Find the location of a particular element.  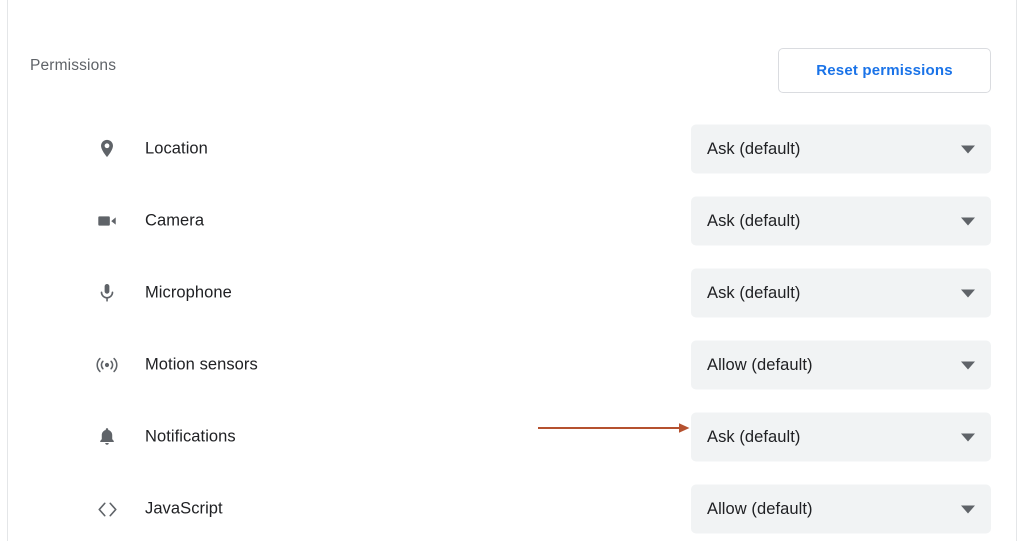

permission-row: Camera Ask (default) is located at coordinates (508, 221).